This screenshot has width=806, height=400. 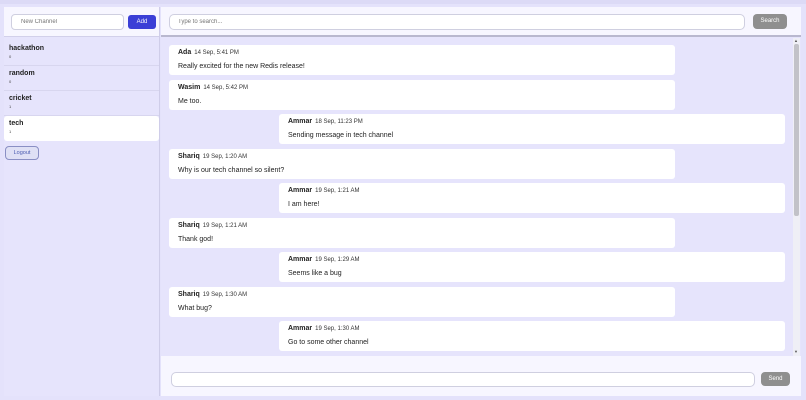 What do you see at coordinates (426, 54) in the screenshot?
I see `message-header: Ada 14 Sep, 5:41 PM` at bounding box center [426, 54].